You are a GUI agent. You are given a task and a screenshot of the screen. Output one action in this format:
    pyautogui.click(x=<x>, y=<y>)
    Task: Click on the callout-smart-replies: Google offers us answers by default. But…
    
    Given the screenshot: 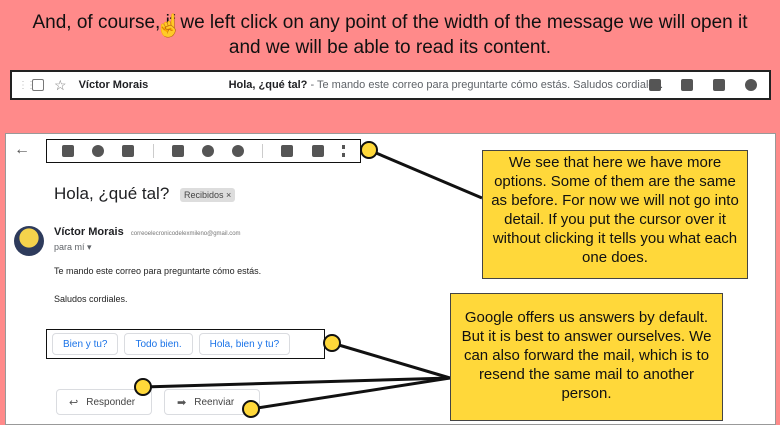 What is the action you would take?
    pyautogui.click(x=586, y=357)
    